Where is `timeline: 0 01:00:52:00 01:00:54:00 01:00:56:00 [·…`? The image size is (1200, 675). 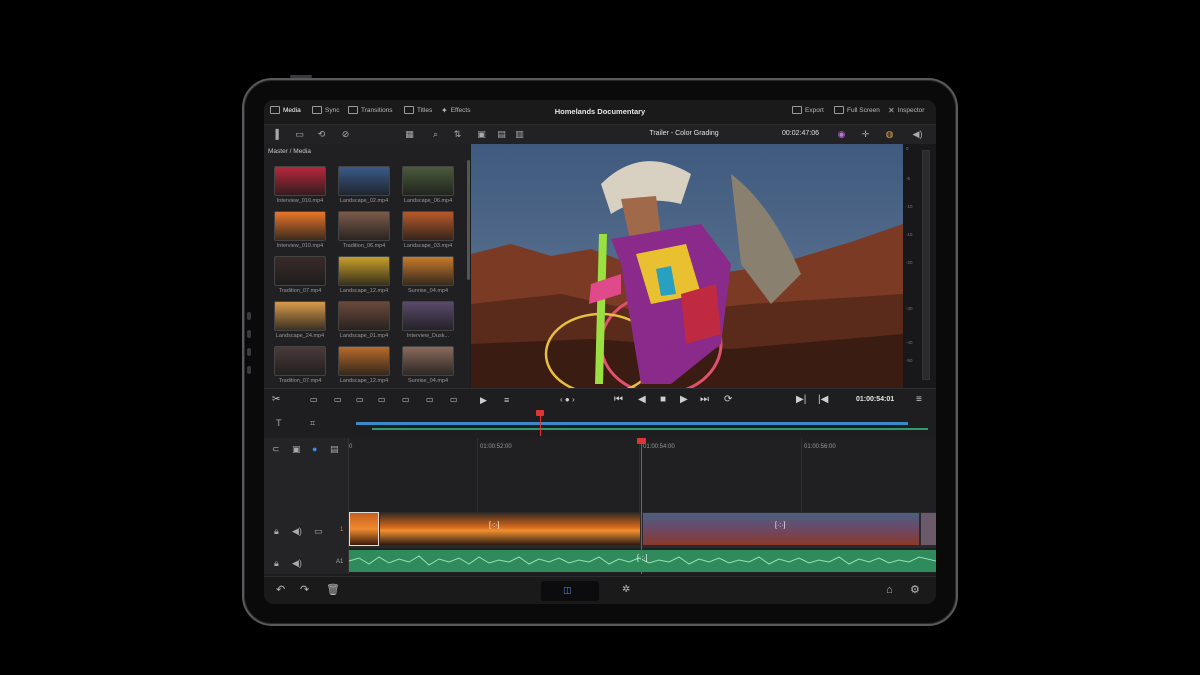
timeline: 0 01:00:52:00 01:00:54:00 01:00:56:00 [·… is located at coordinates (642, 506).